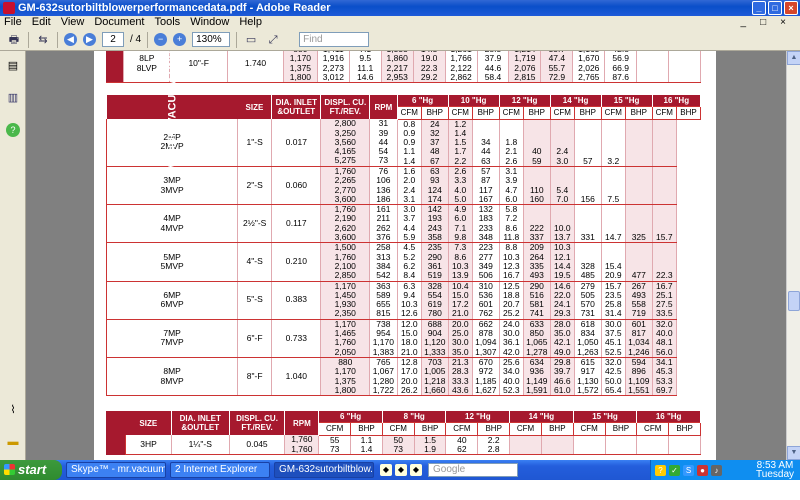 The height and width of the screenshot is (500, 800). Describe the element at coordinates (588, 262) in the screenshot. I see `data-cell: 328 485` at that location.